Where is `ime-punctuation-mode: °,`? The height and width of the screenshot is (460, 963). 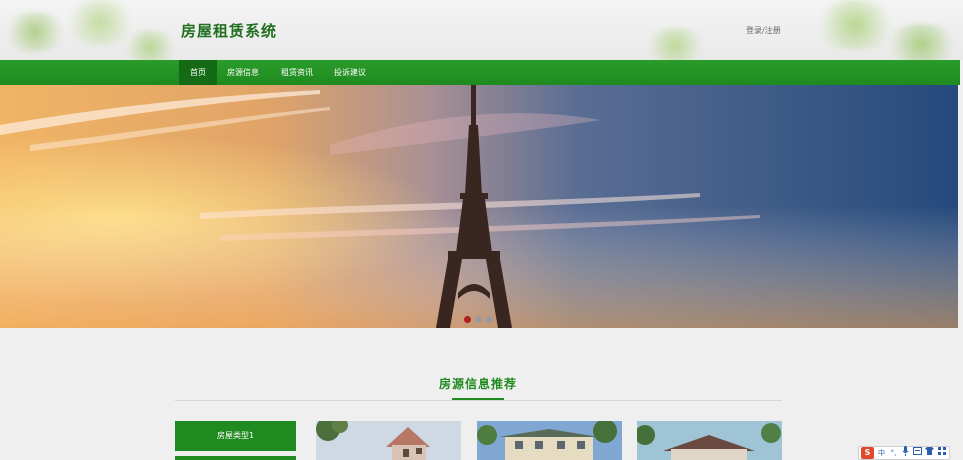 ime-punctuation-mode: °, is located at coordinates (893, 453).